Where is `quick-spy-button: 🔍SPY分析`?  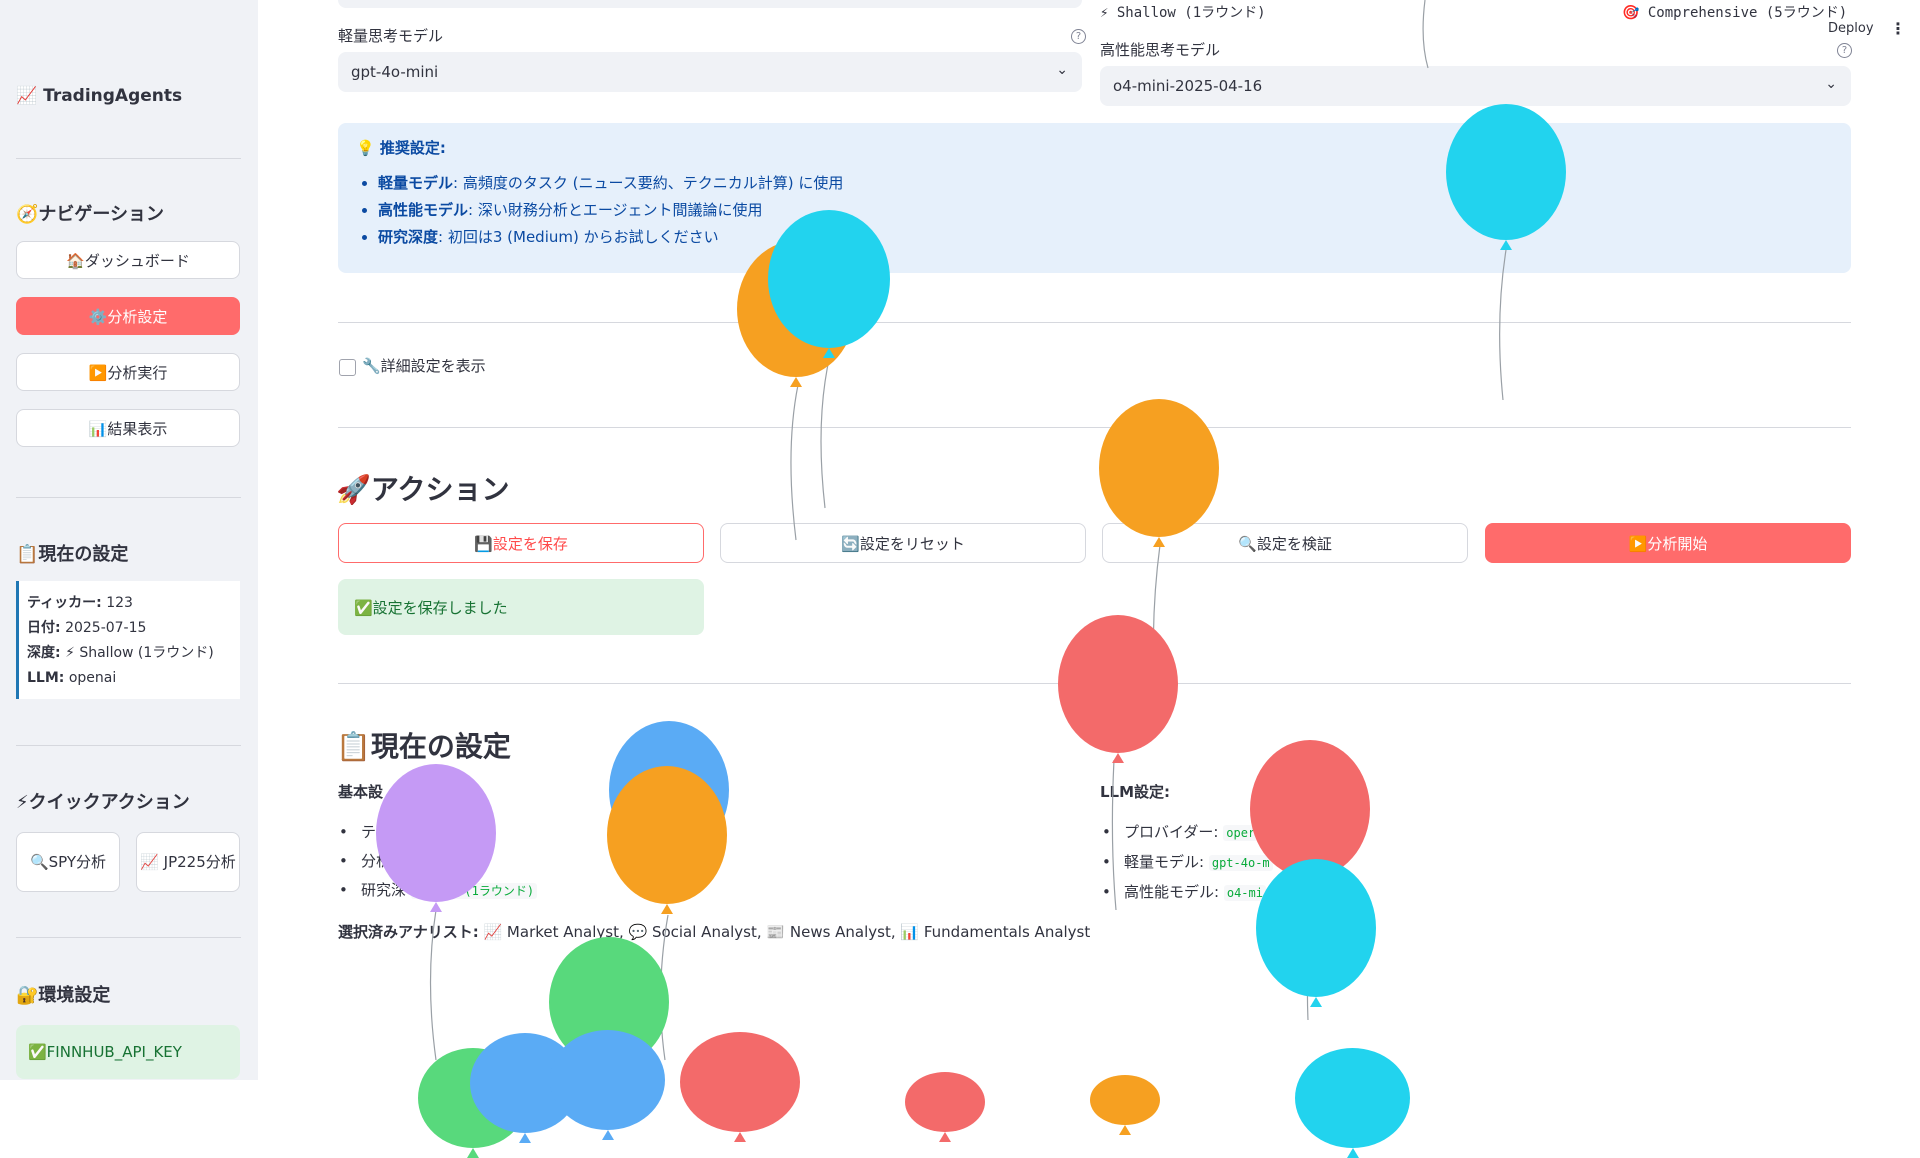
quick-spy-button: 🔍SPY分析 is located at coordinates (68, 862).